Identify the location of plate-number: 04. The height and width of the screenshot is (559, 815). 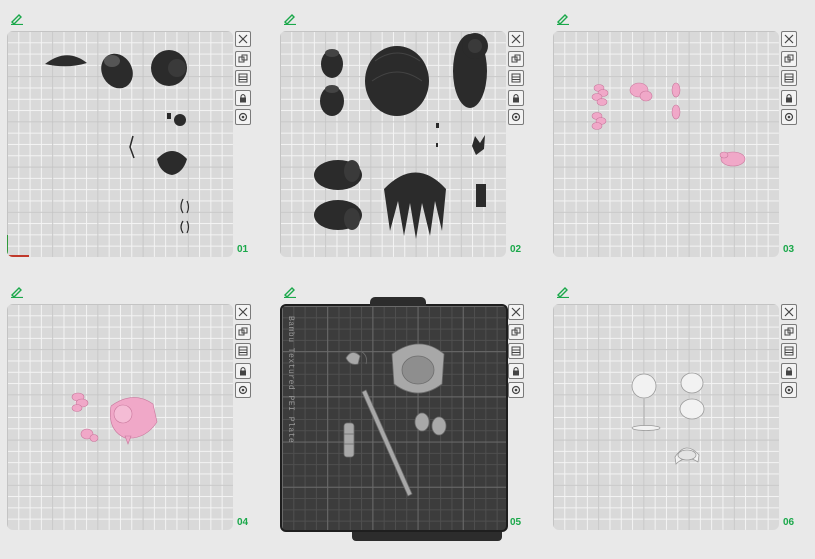
(243, 522).